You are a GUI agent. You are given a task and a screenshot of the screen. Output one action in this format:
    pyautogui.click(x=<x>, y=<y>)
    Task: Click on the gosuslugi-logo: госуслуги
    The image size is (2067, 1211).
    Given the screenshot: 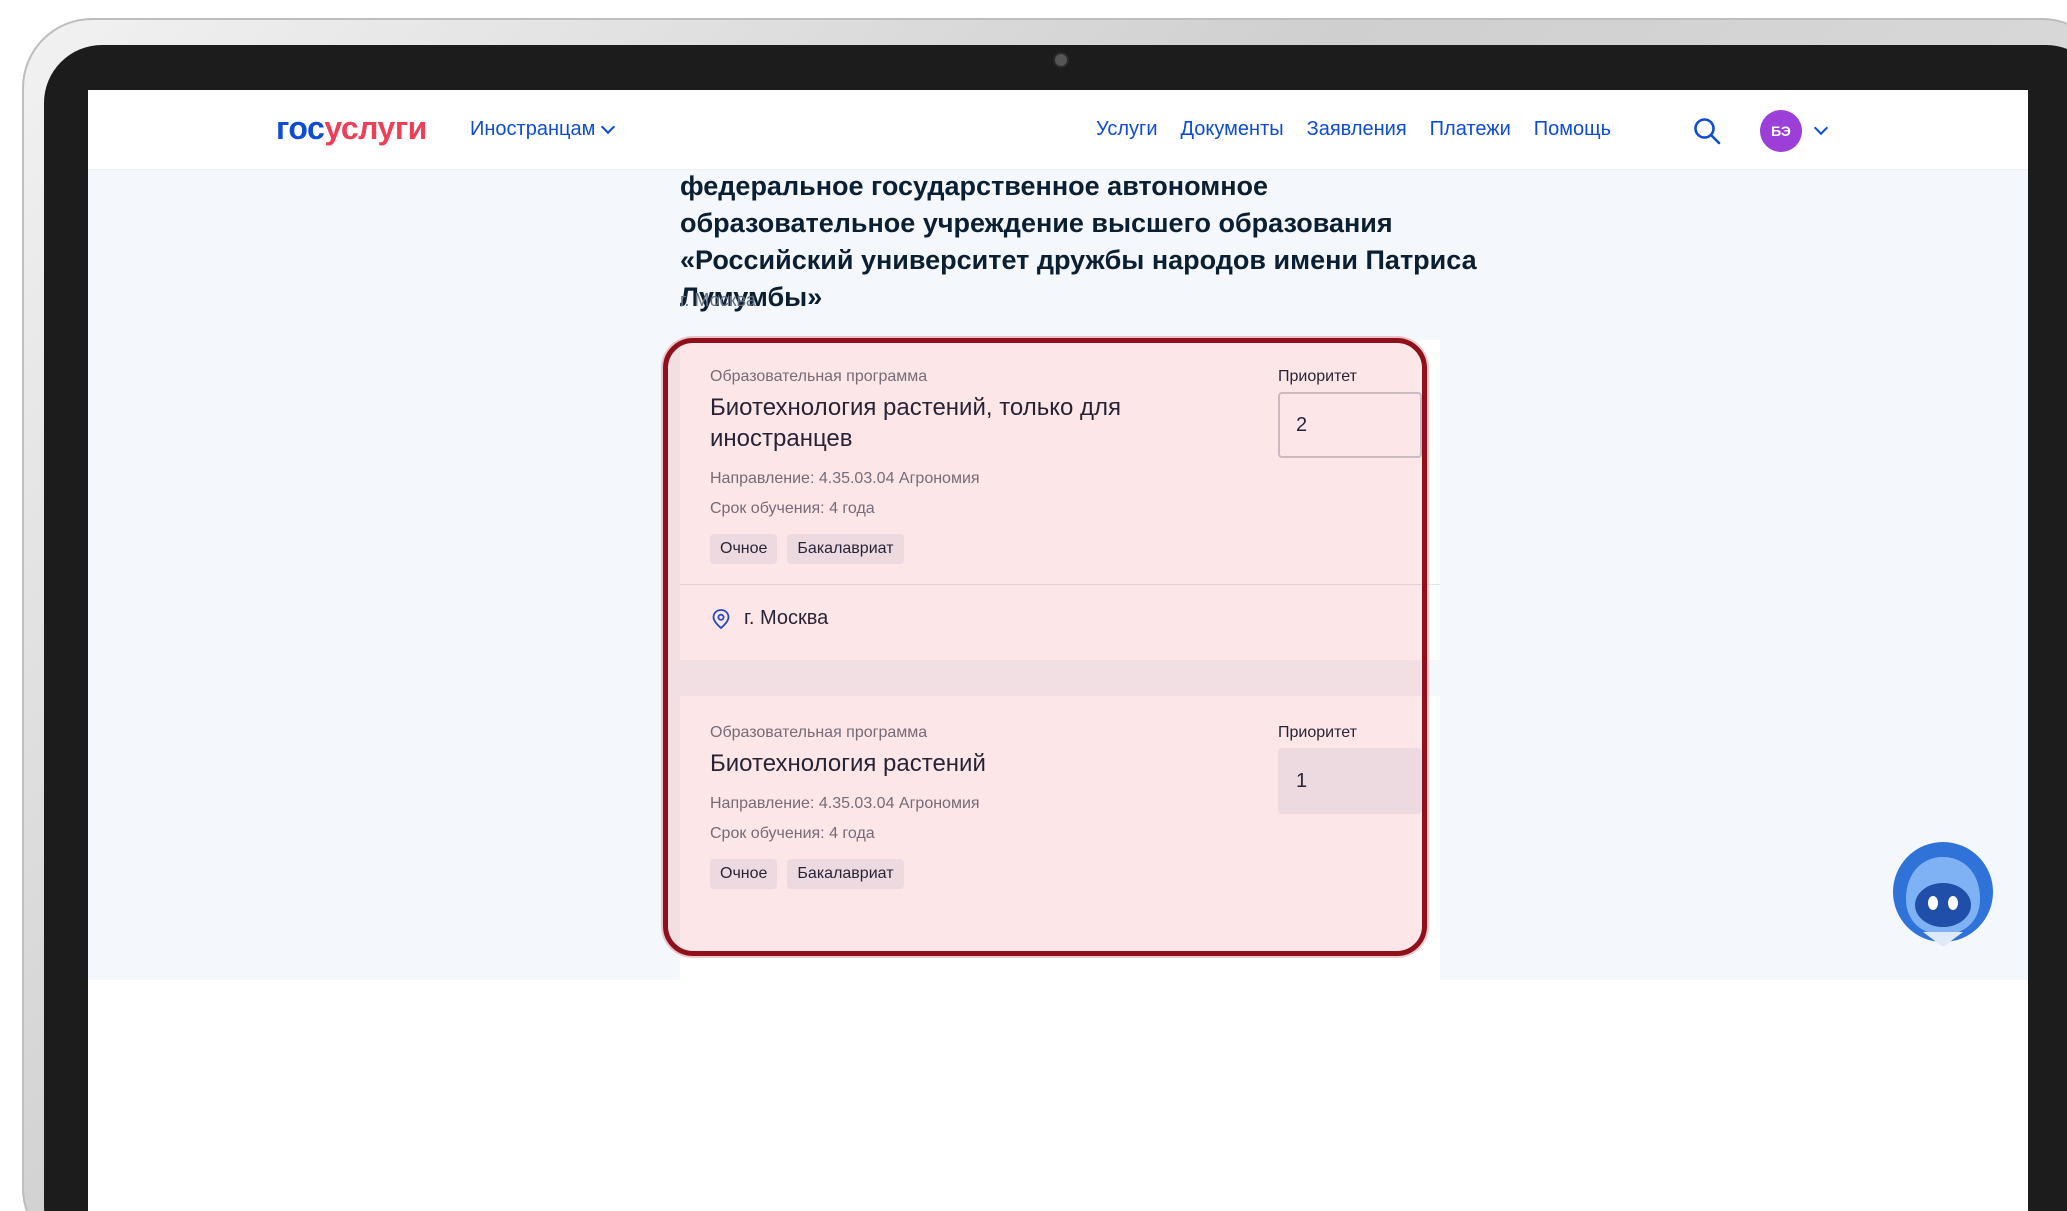 What is the action you would take?
    pyautogui.click(x=351, y=128)
    